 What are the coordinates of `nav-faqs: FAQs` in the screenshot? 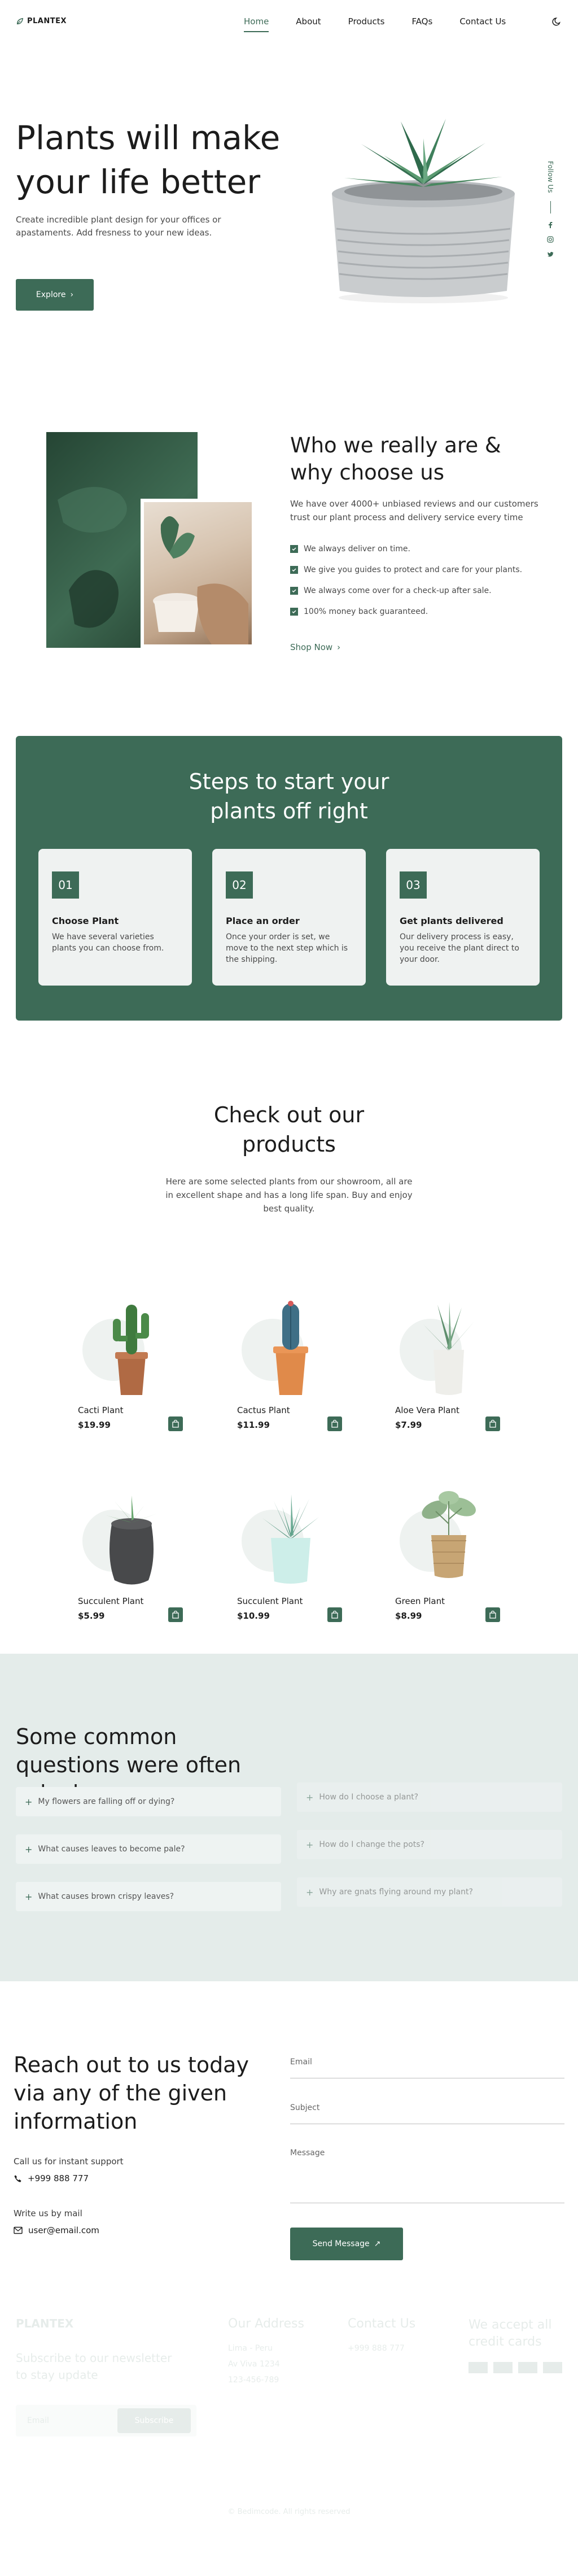 It's located at (421, 21).